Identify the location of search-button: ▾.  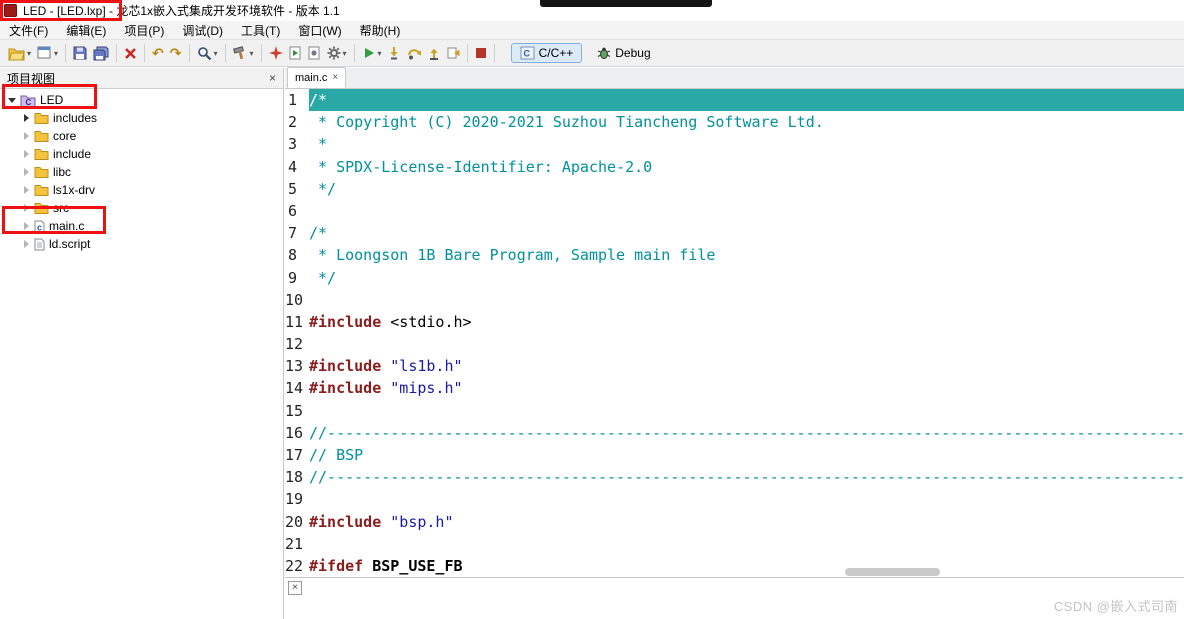
(207, 53).